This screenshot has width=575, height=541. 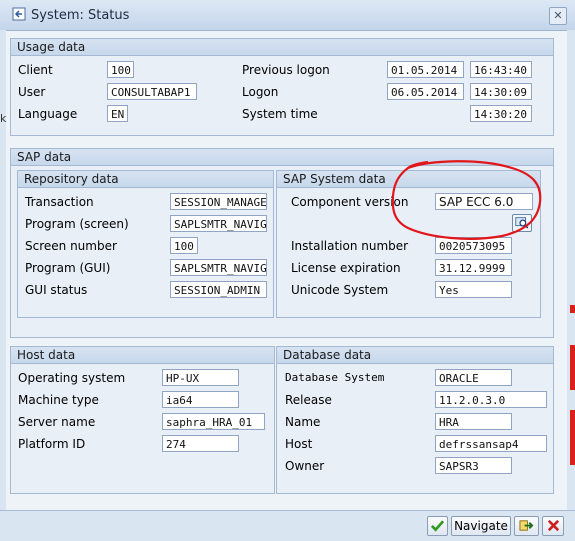 What do you see at coordinates (200, 443) in the screenshot?
I see `platform-id-field: 274` at bounding box center [200, 443].